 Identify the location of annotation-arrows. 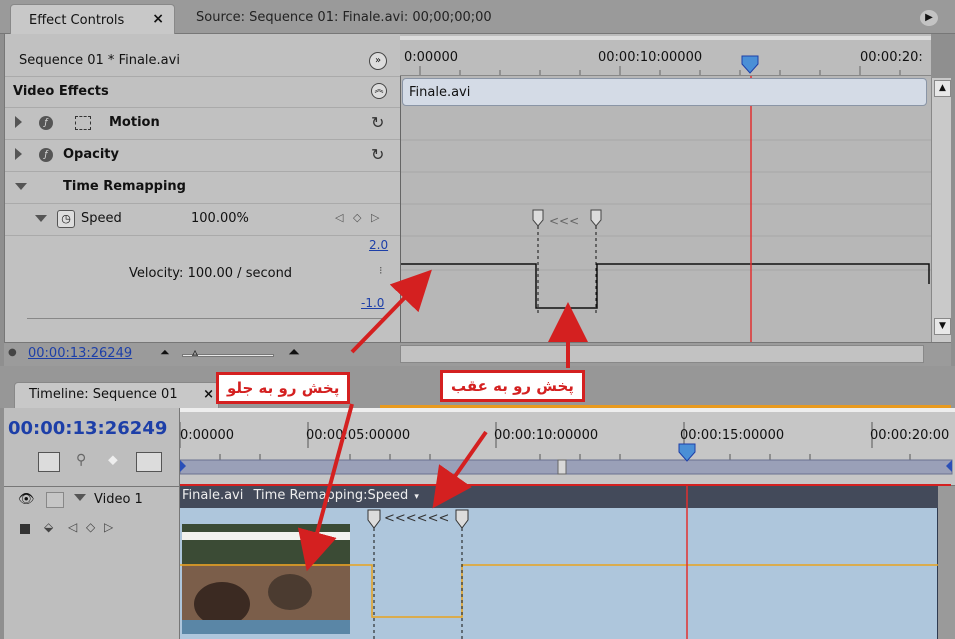
(442, 420).